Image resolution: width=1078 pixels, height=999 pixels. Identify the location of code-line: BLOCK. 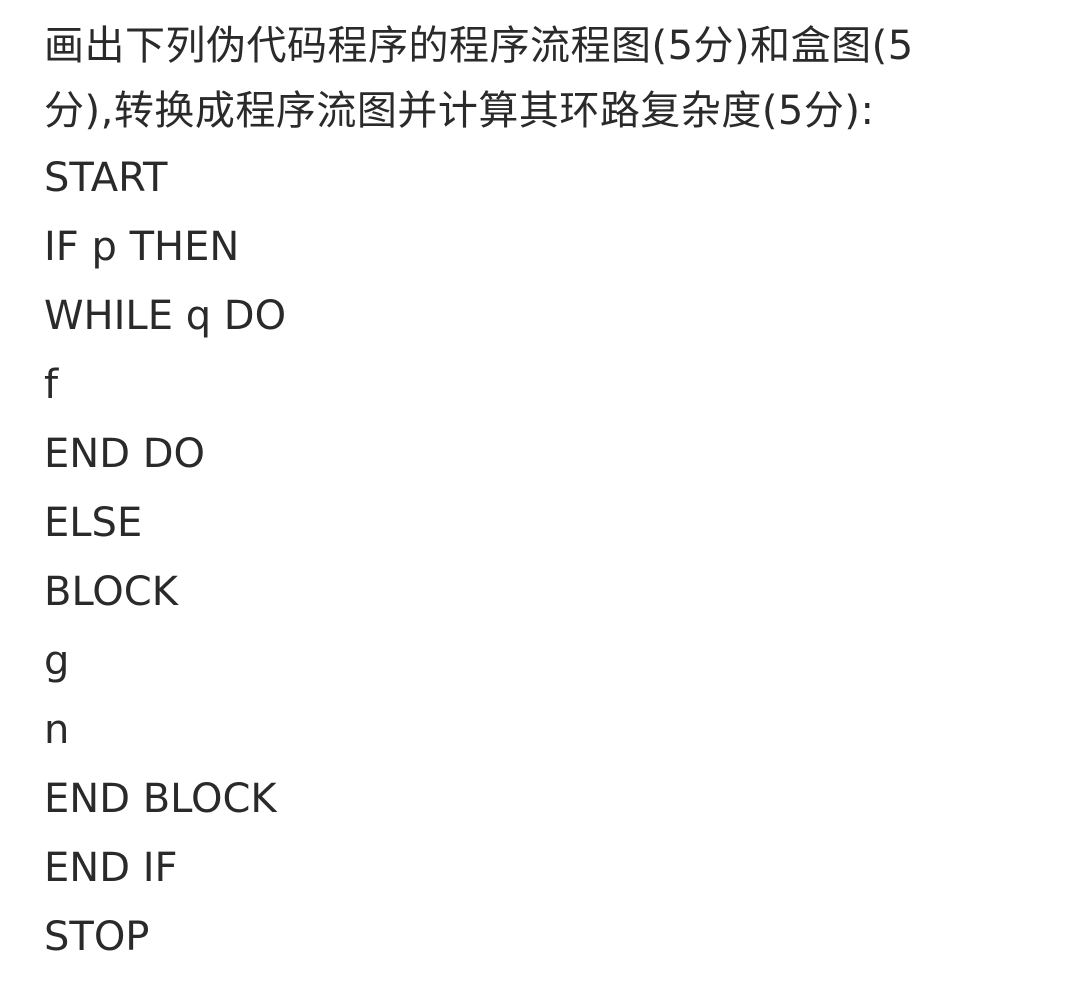
(111, 592).